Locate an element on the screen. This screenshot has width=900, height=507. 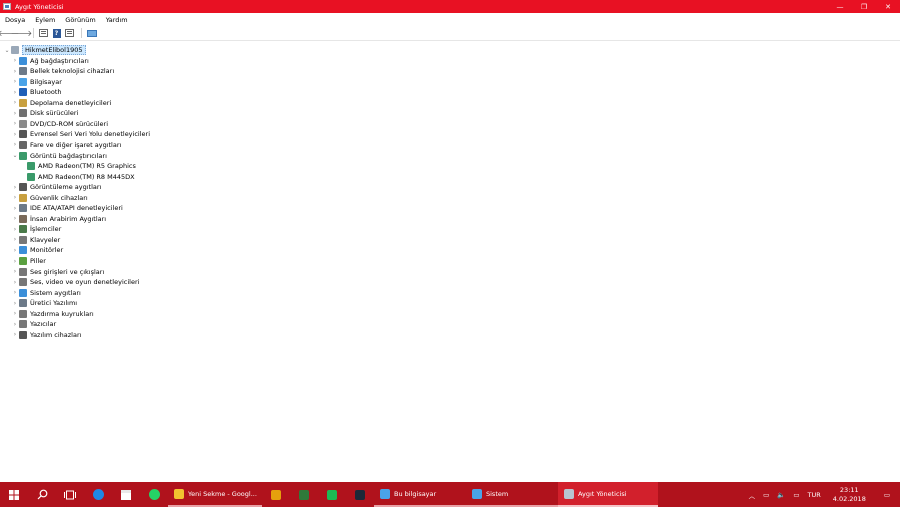
device-category: › Ses girişleri ve çıkışları is located at coordinates (57, 272).